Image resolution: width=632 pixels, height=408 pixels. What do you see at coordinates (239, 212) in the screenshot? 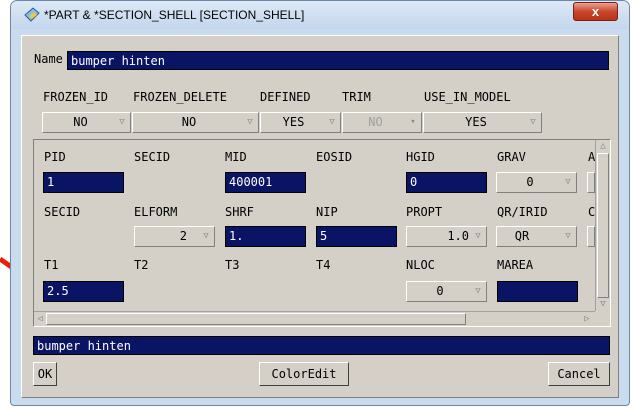
I see `shrf-label: SHRF` at bounding box center [239, 212].